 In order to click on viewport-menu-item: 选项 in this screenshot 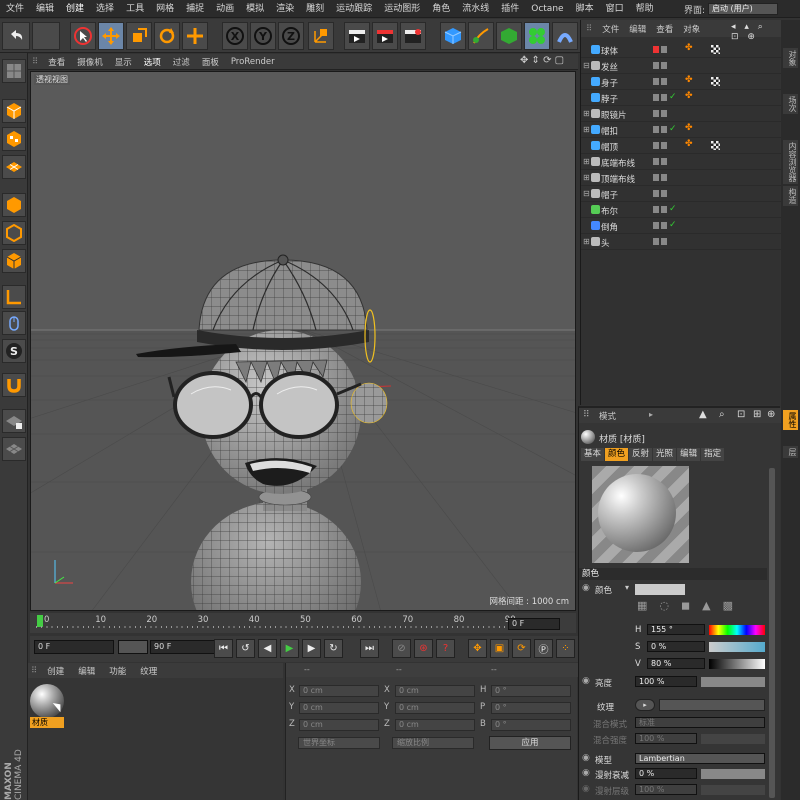, I will do `click(152, 62)`.